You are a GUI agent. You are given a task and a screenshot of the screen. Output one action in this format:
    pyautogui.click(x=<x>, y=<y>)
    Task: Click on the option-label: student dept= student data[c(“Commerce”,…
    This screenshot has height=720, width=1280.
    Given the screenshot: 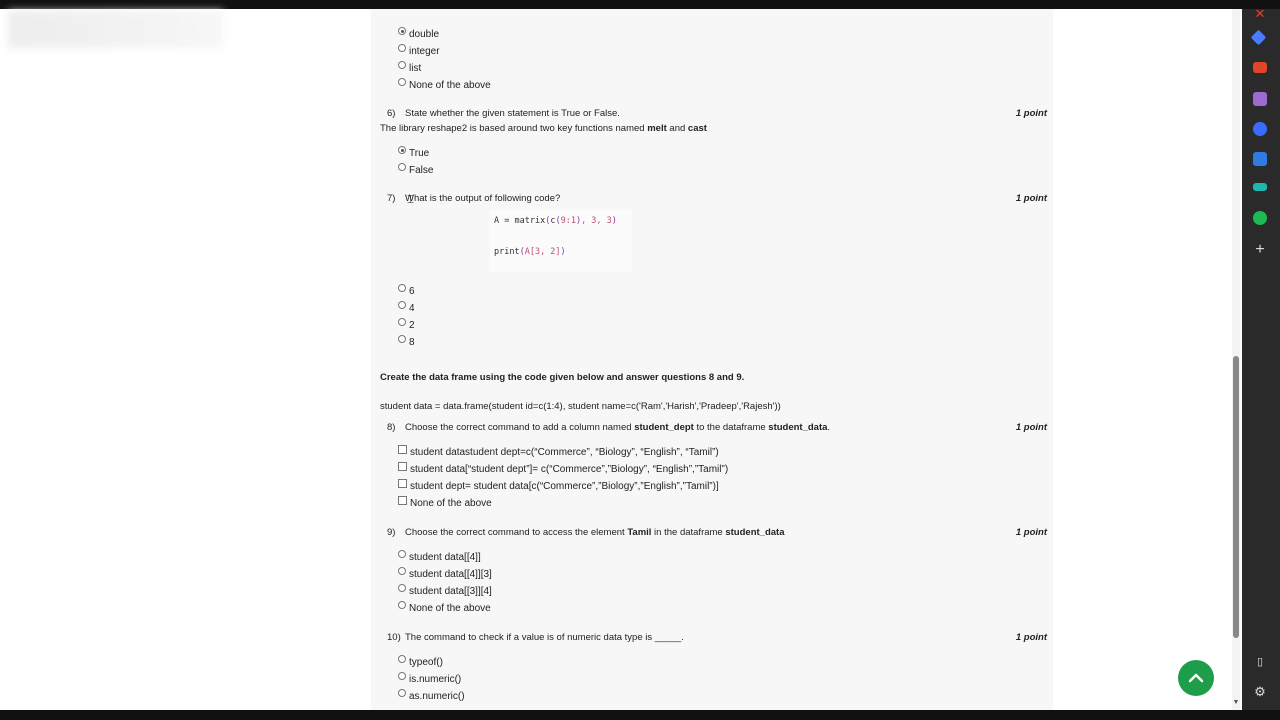 What is the action you would take?
    pyautogui.click(x=564, y=486)
    